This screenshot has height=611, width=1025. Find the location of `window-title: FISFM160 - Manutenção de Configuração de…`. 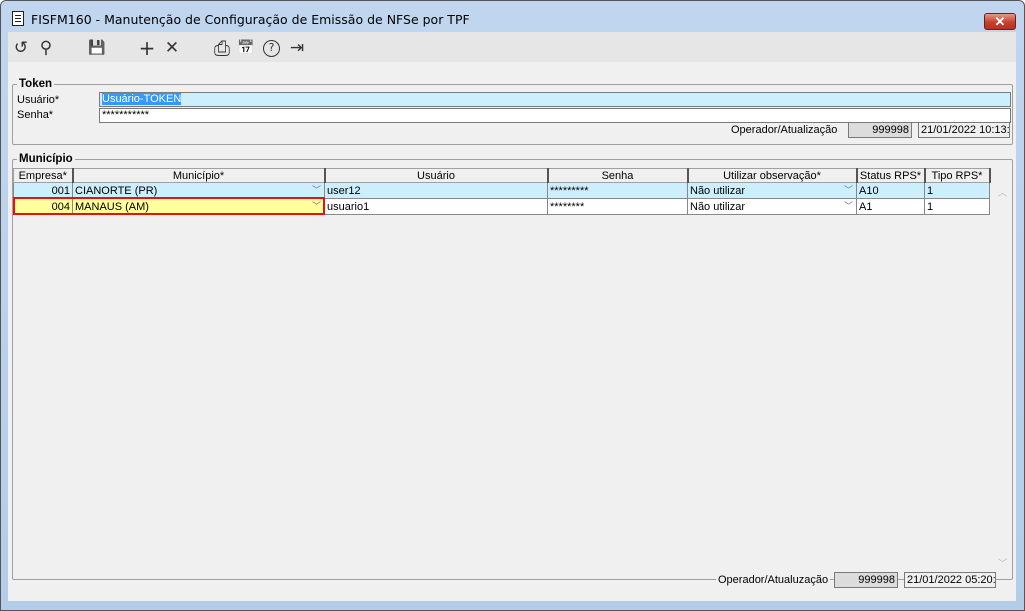

window-title: FISFM160 - Manutenção de Configuração de… is located at coordinates (250, 19).